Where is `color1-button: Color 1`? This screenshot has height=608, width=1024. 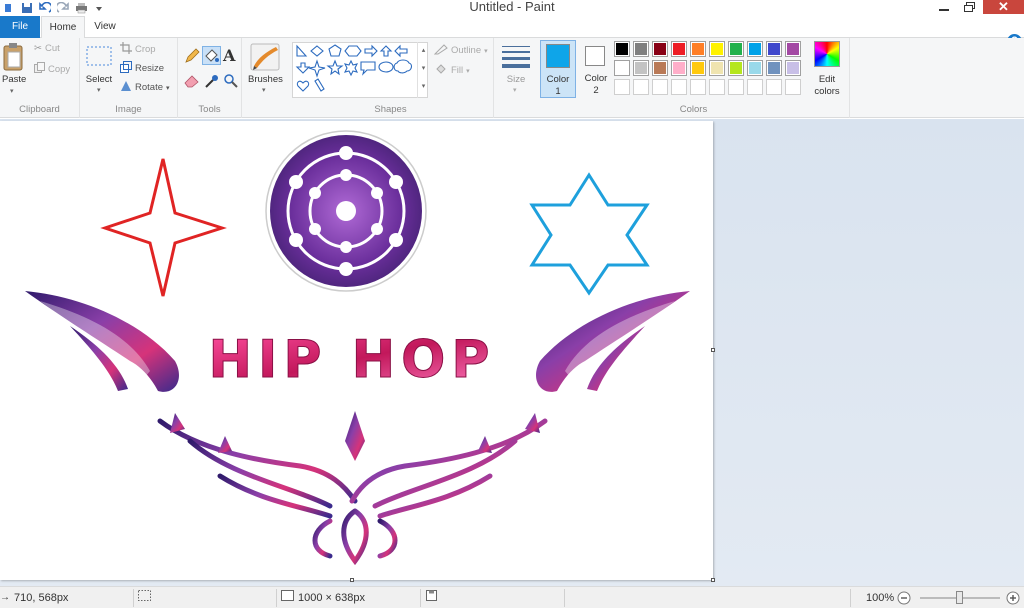 color1-button: Color 1 is located at coordinates (558, 69).